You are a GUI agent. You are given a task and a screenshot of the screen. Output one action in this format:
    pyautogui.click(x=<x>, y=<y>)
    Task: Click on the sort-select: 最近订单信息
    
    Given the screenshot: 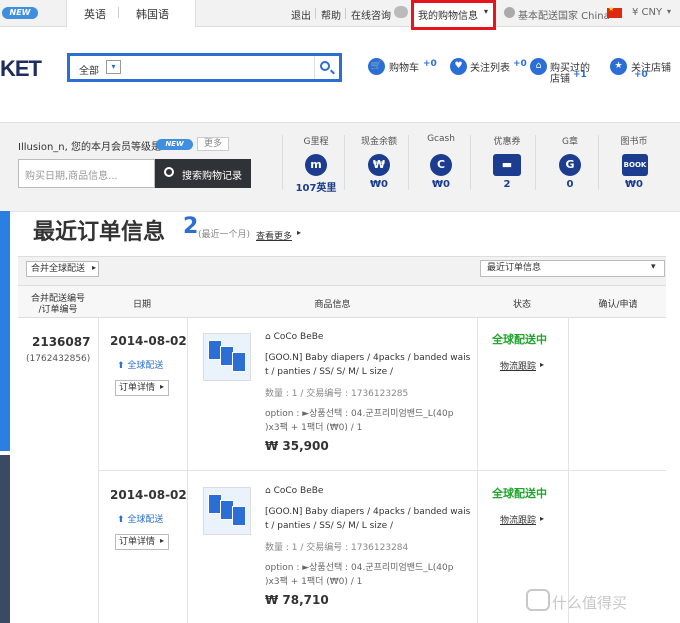 What is the action you would take?
    pyautogui.click(x=572, y=268)
    